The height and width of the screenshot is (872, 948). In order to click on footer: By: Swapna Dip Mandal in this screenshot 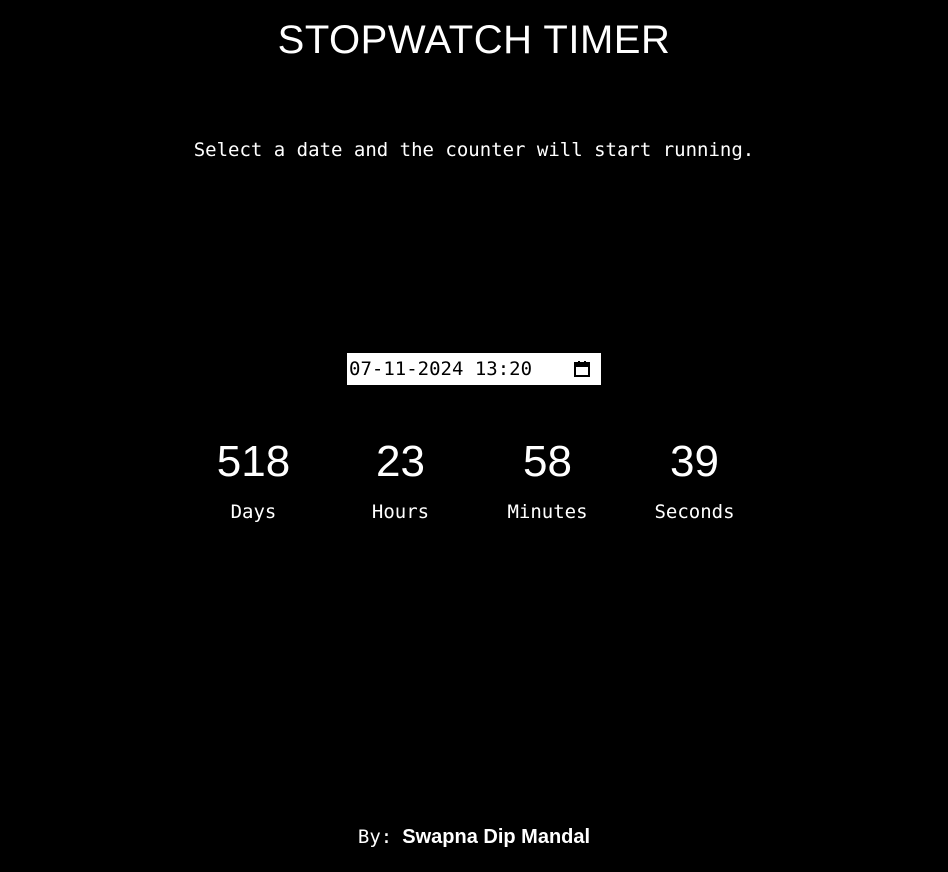, I will do `click(474, 838)`.